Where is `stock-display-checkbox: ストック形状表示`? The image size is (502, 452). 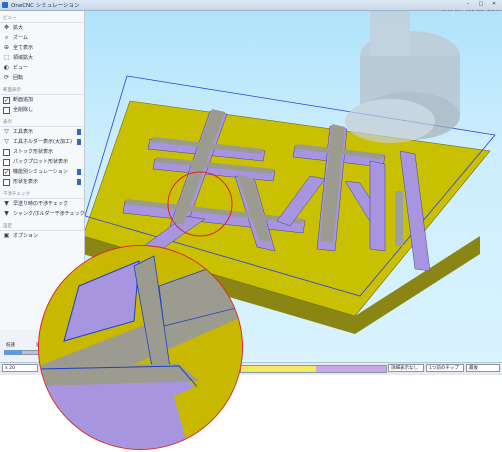 stock-display-checkbox: ストック形状表示 is located at coordinates (42, 152).